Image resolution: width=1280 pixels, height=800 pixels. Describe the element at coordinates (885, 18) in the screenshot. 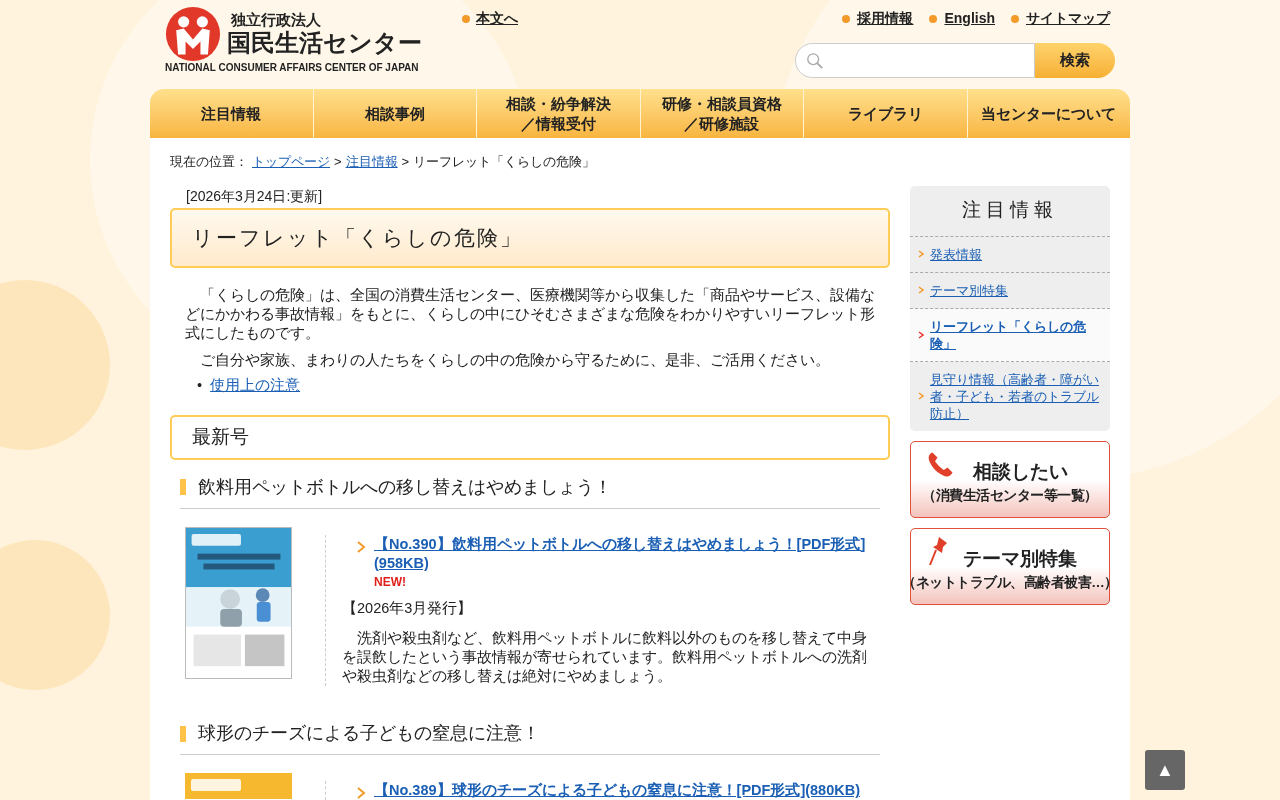

I see `utility-link: 採用情報` at that location.